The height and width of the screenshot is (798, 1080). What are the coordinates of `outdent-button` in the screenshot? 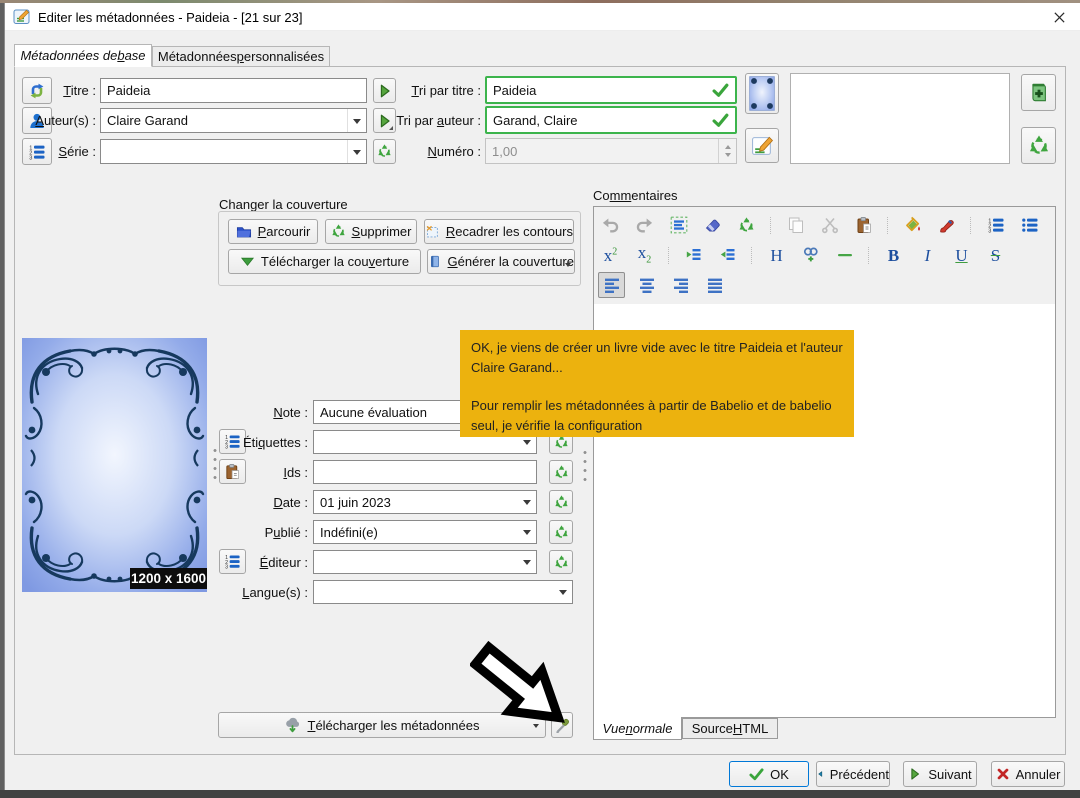 It's located at (727, 255).